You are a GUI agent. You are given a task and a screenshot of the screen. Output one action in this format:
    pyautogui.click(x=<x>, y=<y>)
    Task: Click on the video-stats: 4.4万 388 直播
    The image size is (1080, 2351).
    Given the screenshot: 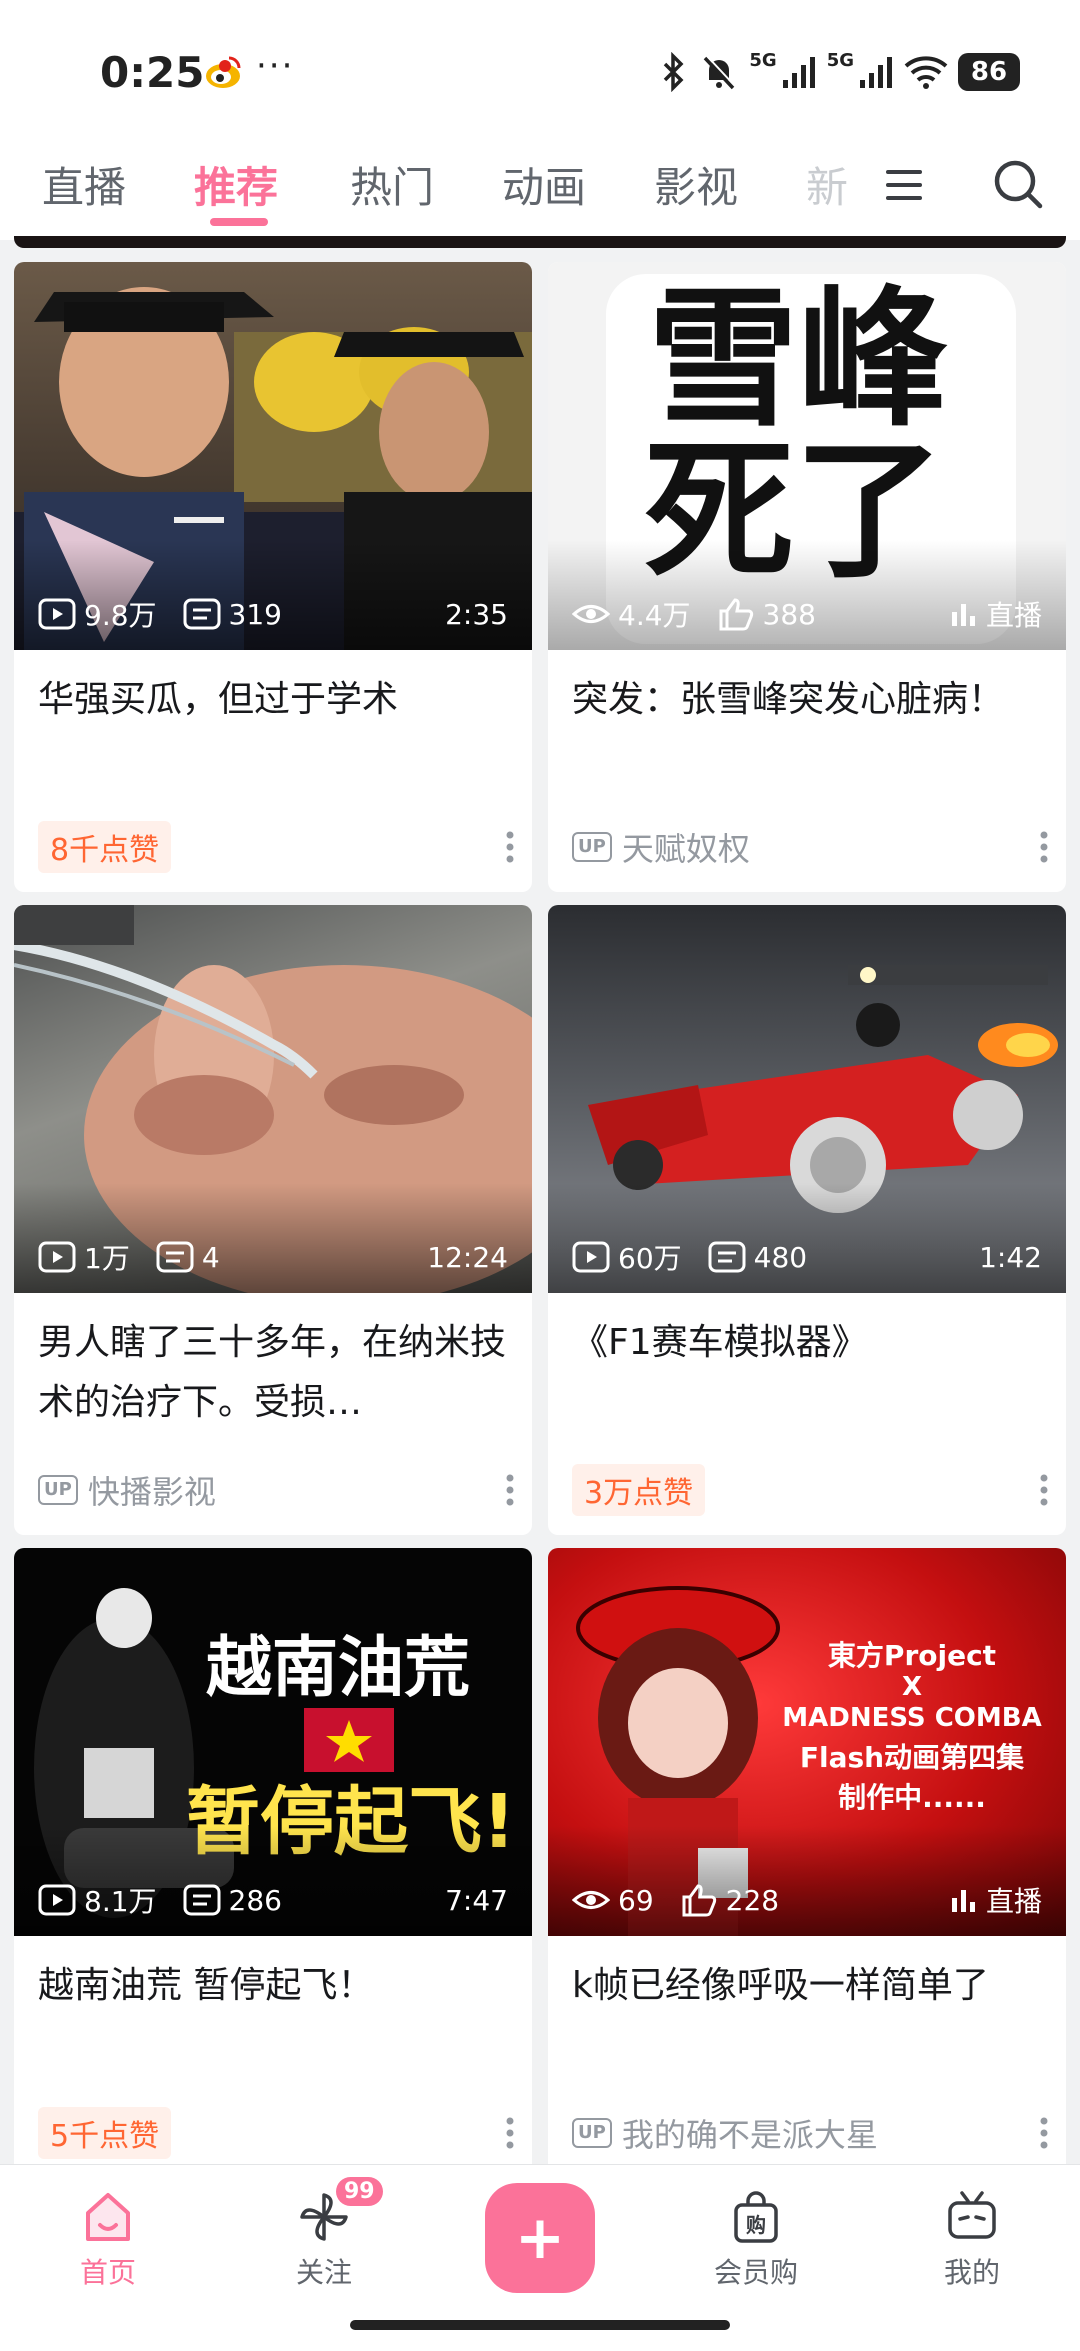 What is the action you would take?
    pyautogui.click(x=807, y=614)
    